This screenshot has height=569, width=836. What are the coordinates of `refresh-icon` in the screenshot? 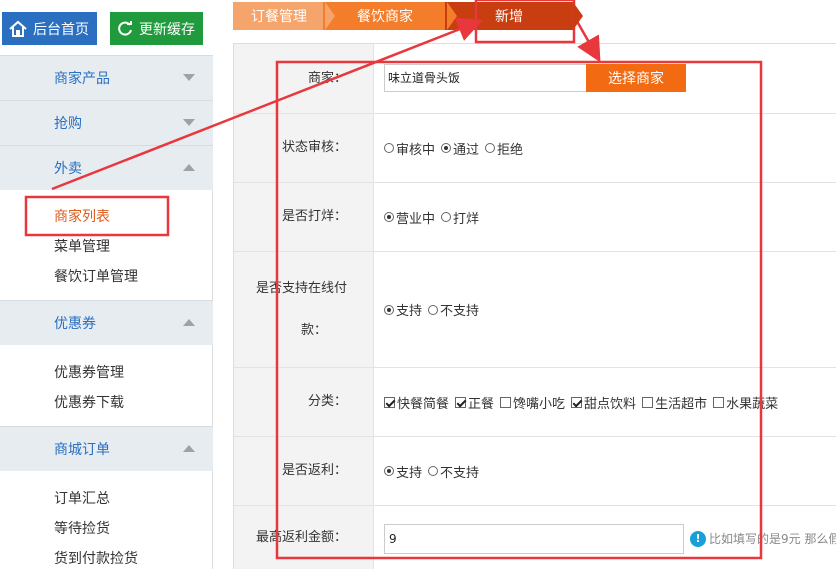 It's located at (125, 28).